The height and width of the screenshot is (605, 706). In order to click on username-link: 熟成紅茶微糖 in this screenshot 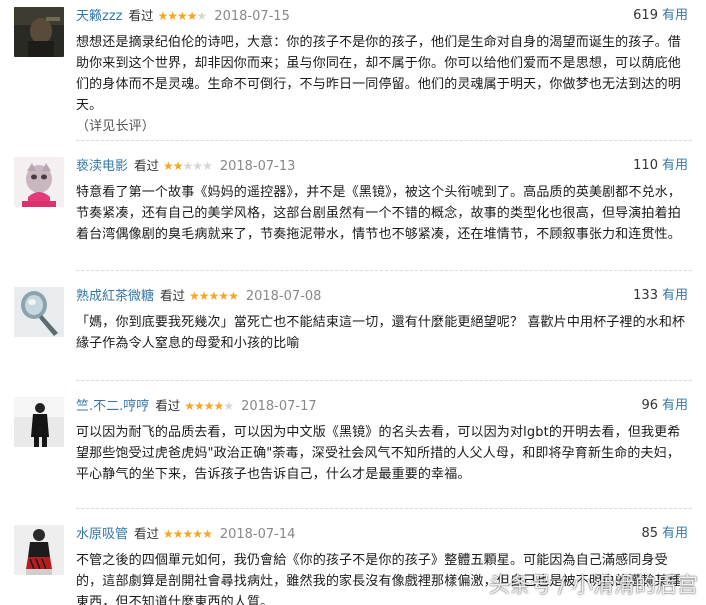, I will do `click(115, 296)`.